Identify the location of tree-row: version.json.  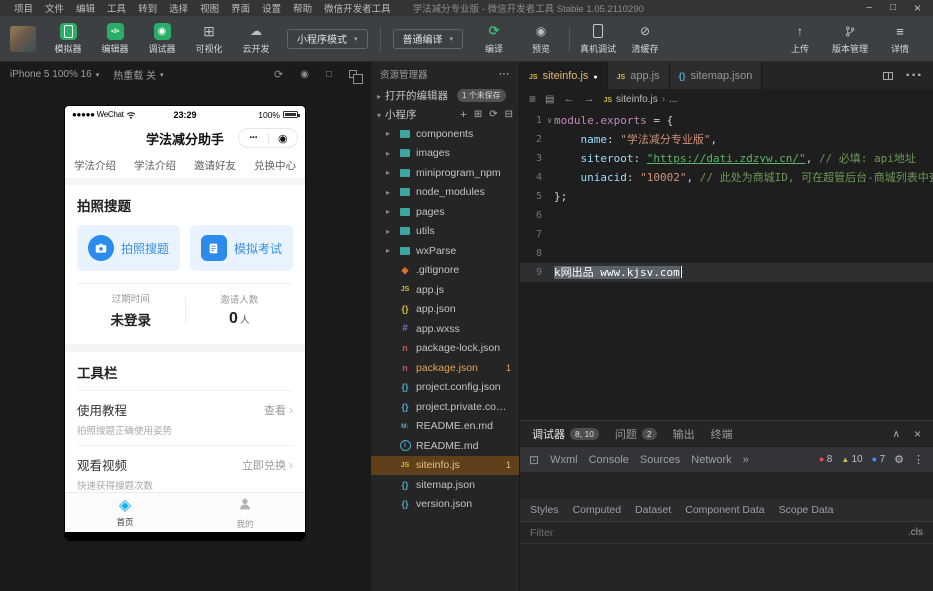
(445, 505).